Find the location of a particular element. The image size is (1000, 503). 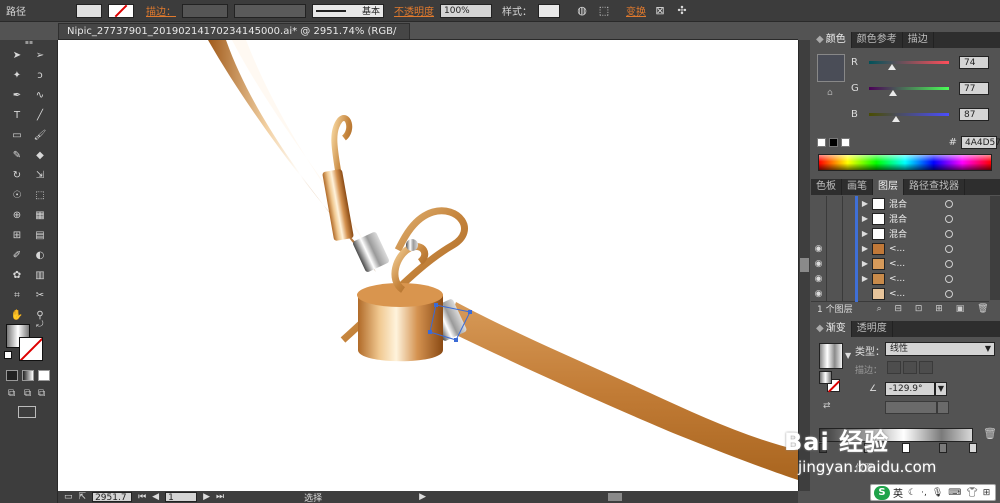

punctuation-icon: ·, is located at coordinates (924, 493).